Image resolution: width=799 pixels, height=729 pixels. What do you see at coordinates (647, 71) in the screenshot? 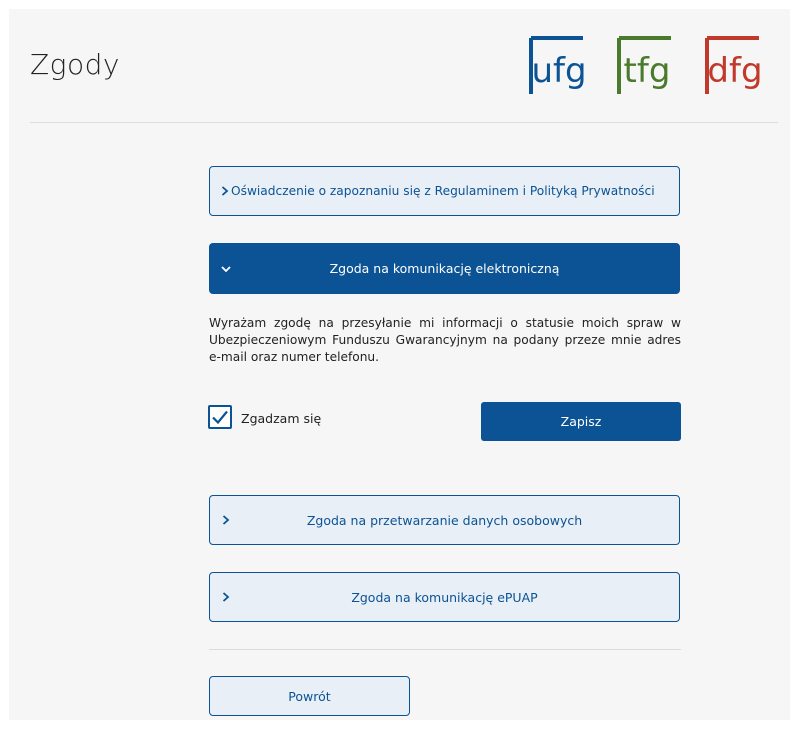
I see `tfg-logo-text: tfg` at bounding box center [647, 71].